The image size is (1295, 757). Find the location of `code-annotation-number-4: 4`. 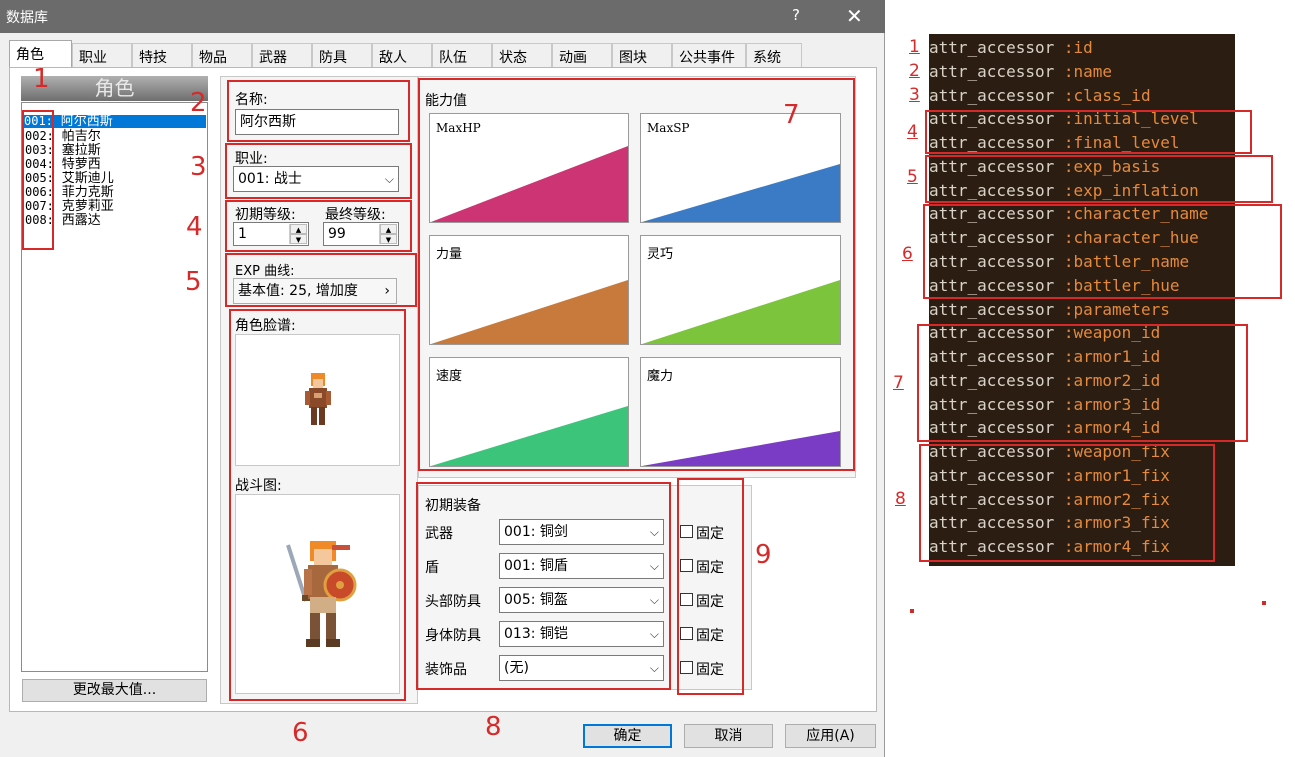

code-annotation-number-4: 4 is located at coordinates (912, 132).